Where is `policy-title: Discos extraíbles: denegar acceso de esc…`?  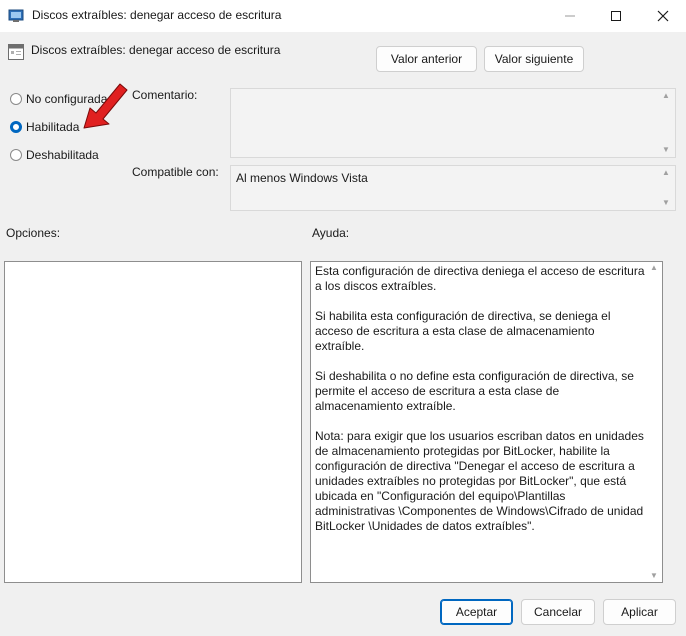
policy-title: Discos extraíbles: denegar acceso de esc… is located at coordinates (156, 50).